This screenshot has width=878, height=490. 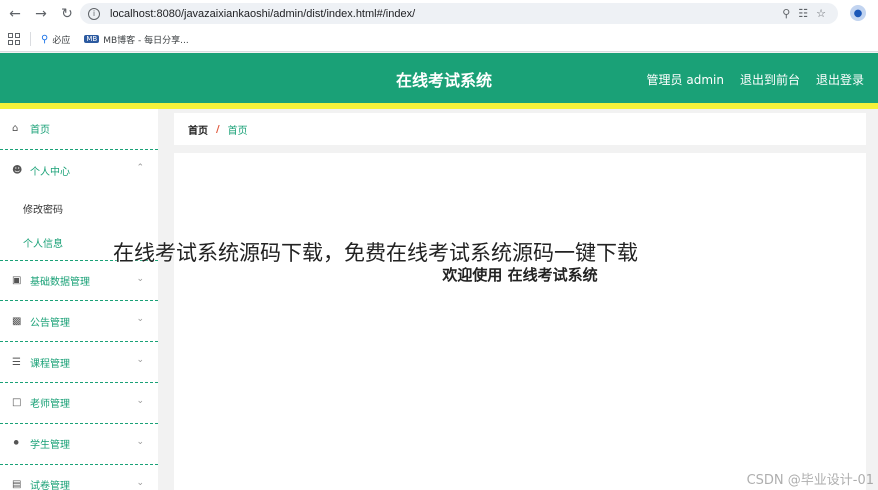 What do you see at coordinates (43, 210) in the screenshot?
I see `sidebar-subitem-label: 修改密码` at bounding box center [43, 210].